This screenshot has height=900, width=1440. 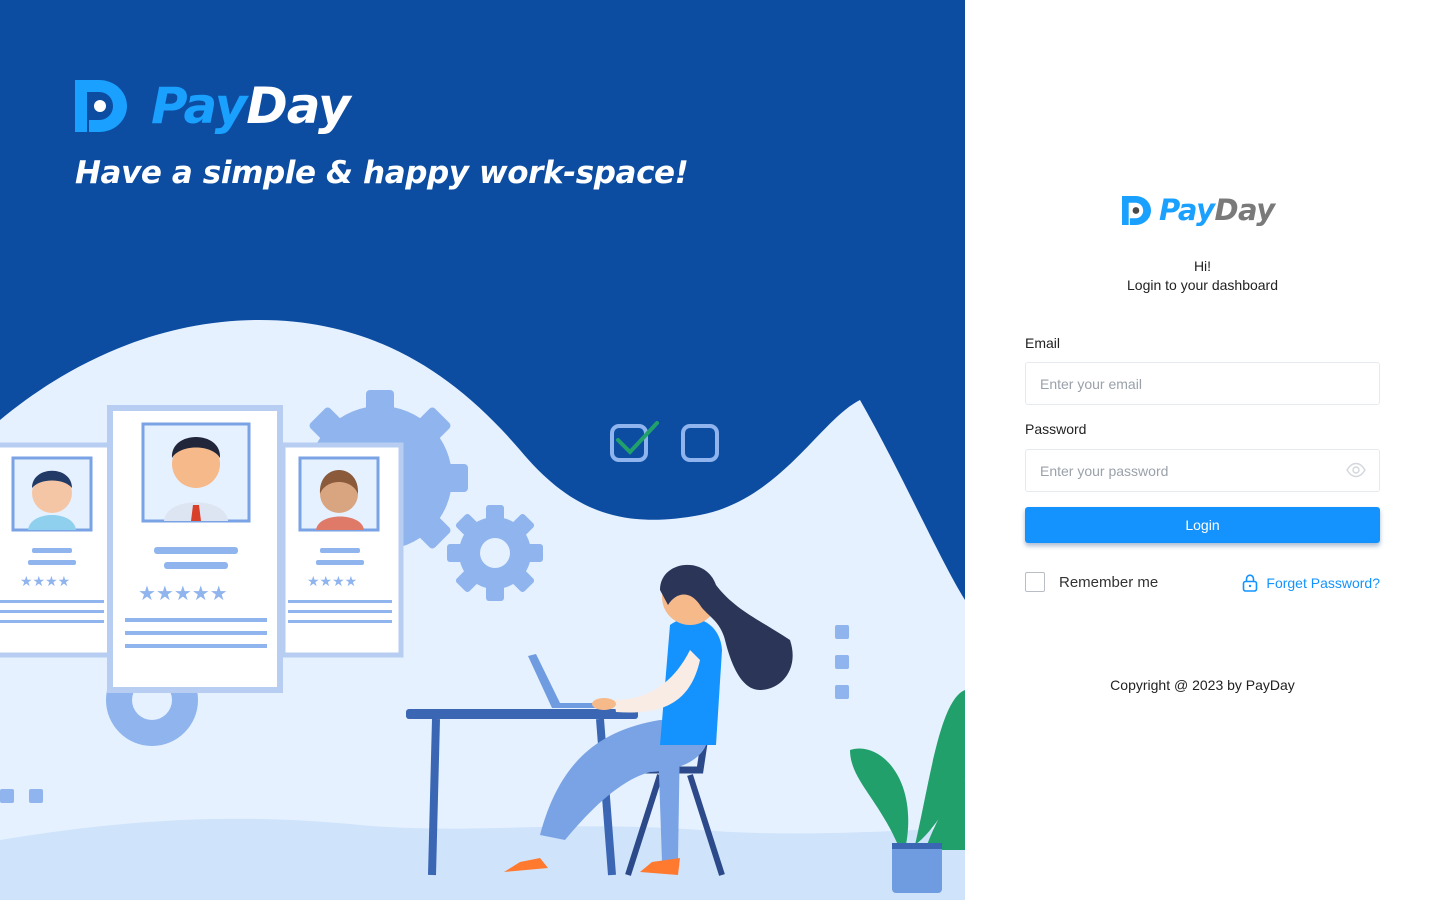 What do you see at coordinates (382, 173) in the screenshot?
I see `hero-tagline: Have a simple & happy work-space!` at bounding box center [382, 173].